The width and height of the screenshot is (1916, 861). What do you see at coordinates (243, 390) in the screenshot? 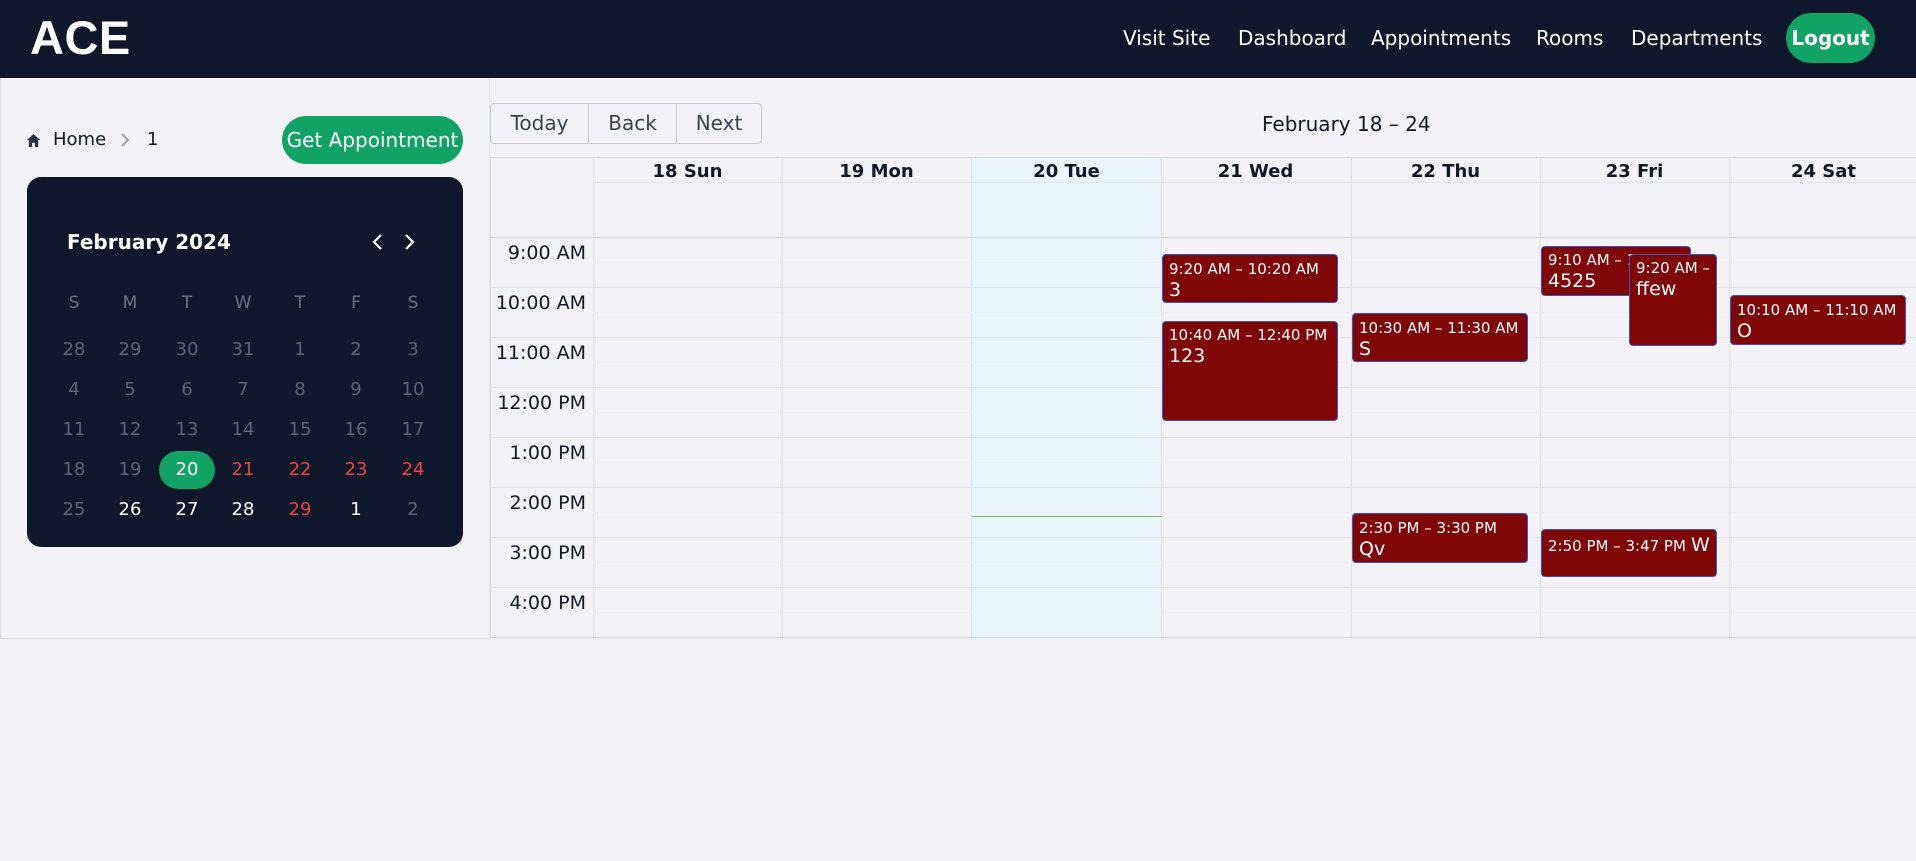
I see `mini-day: 7` at bounding box center [243, 390].